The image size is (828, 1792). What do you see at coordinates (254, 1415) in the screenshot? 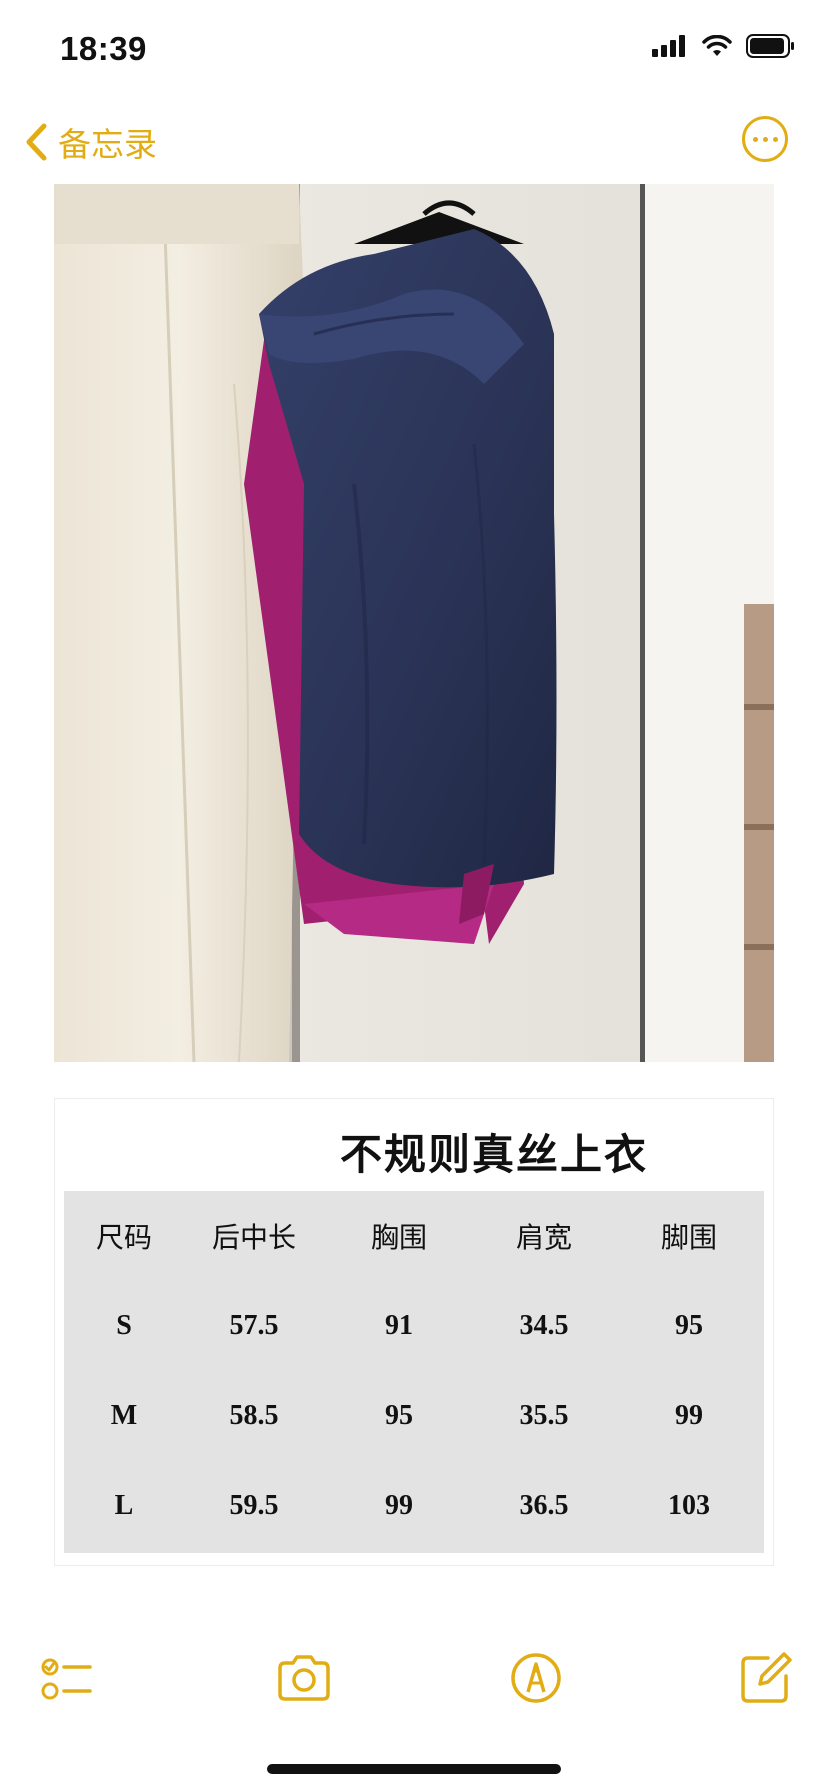
I see `cell-back-length: 58.5` at bounding box center [254, 1415].